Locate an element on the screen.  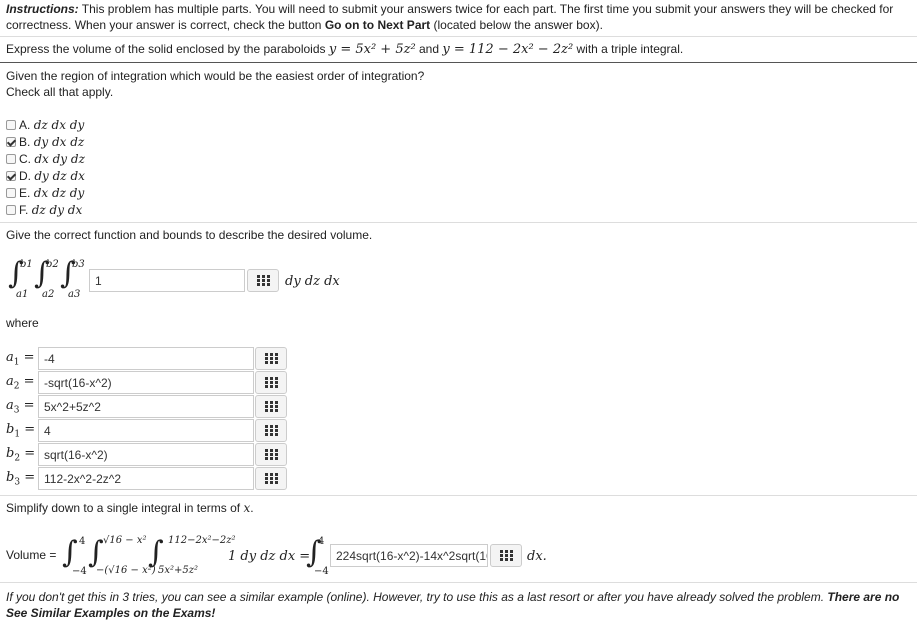
bound-input-b1: 4 is located at coordinates (146, 430).